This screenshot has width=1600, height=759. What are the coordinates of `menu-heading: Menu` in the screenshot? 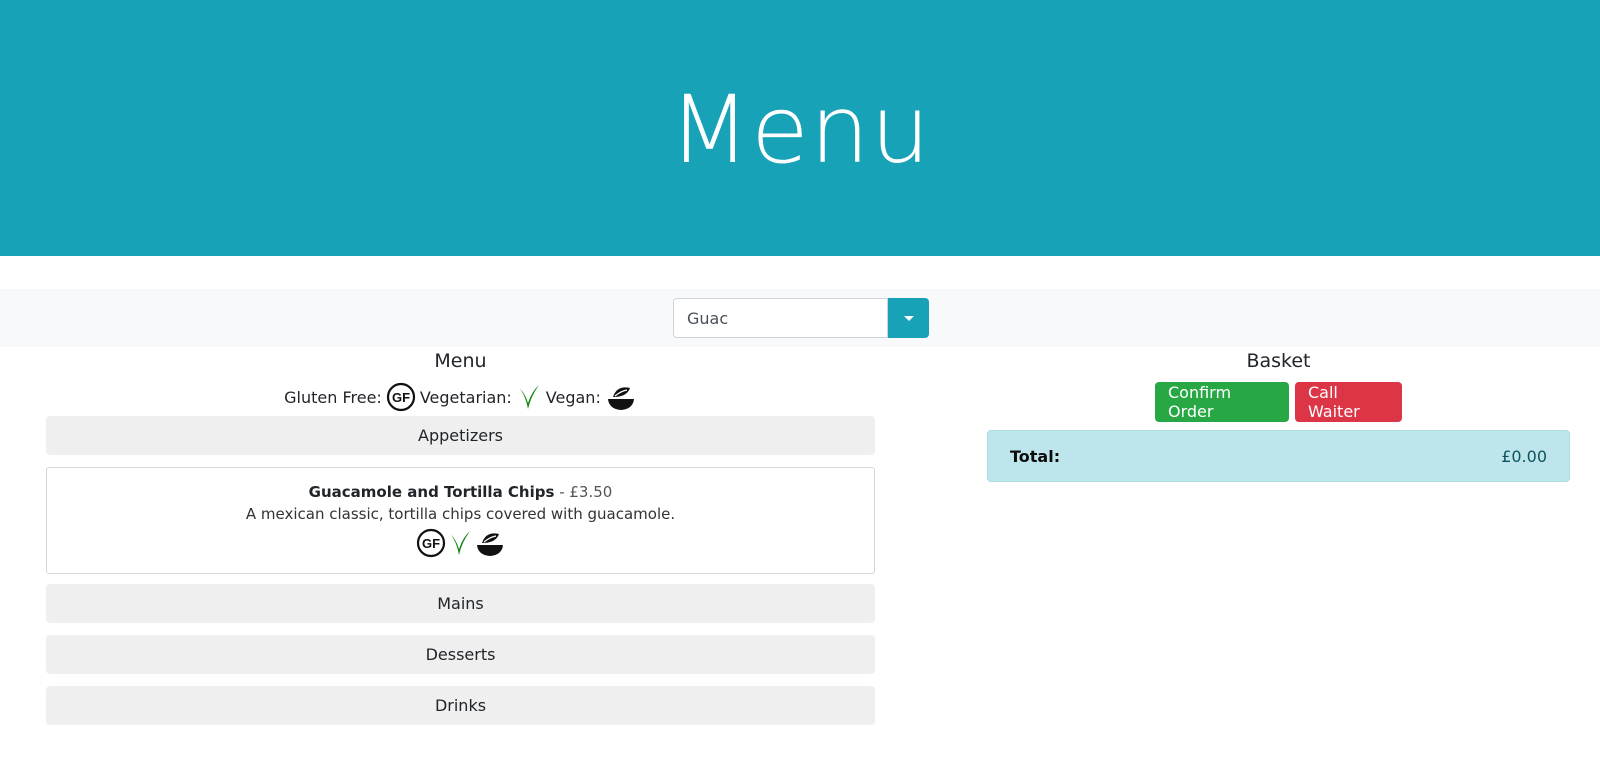 It's located at (460, 361).